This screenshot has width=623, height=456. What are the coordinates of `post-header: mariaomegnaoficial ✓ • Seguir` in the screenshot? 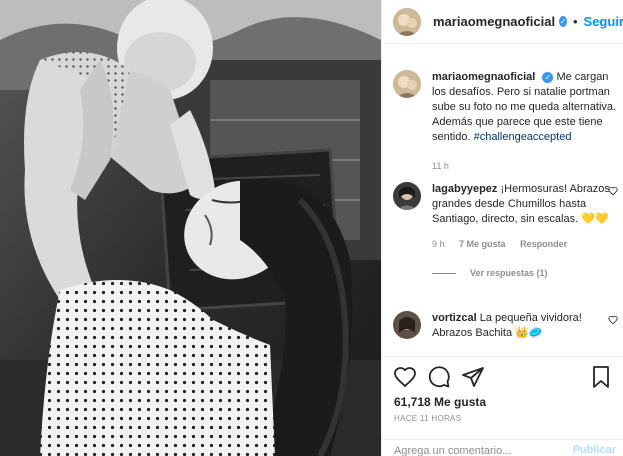 It's located at (502, 22).